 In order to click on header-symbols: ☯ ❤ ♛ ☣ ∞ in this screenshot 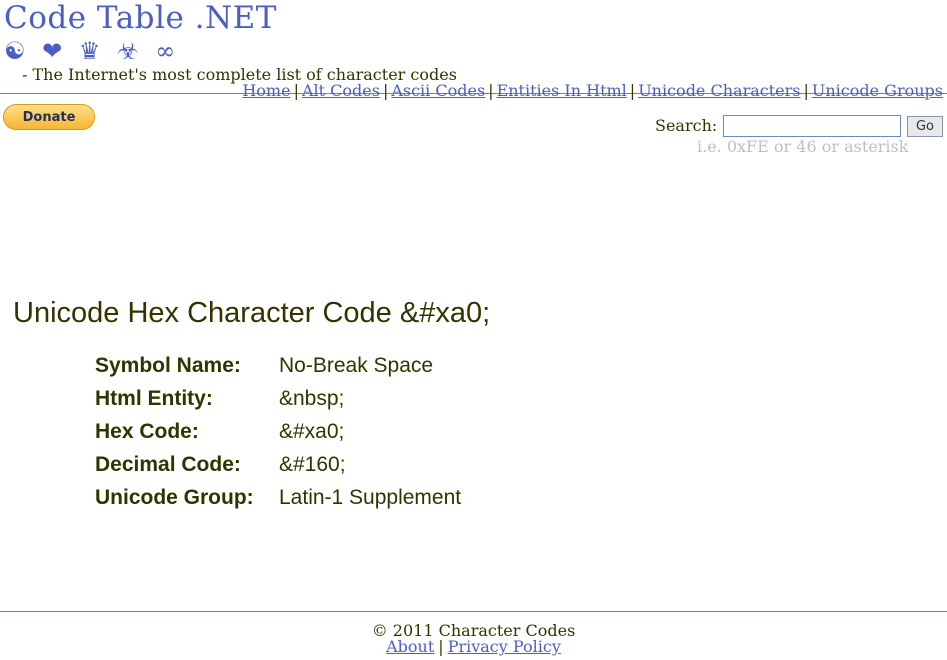, I will do `click(94, 51)`.